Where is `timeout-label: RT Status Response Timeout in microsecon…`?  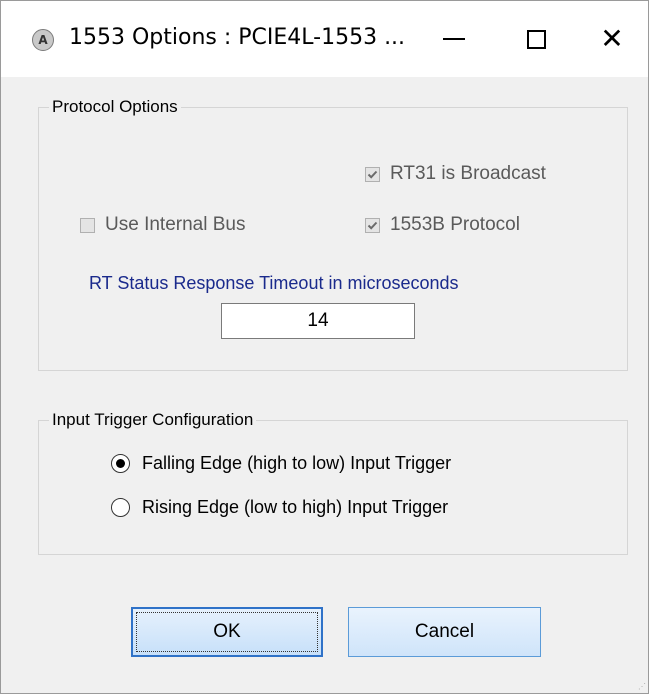 timeout-label: RT Status Response Timeout in microsecon… is located at coordinates (274, 283).